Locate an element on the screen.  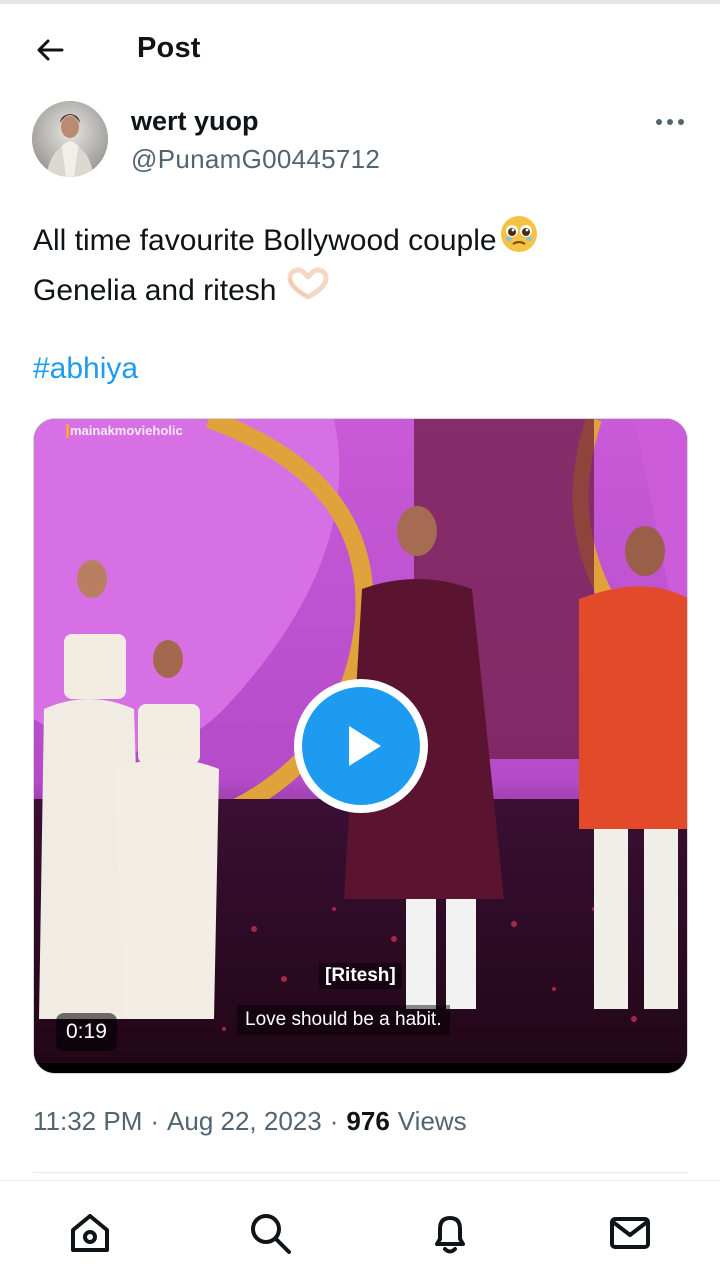
nav-home is located at coordinates (90, 1233).